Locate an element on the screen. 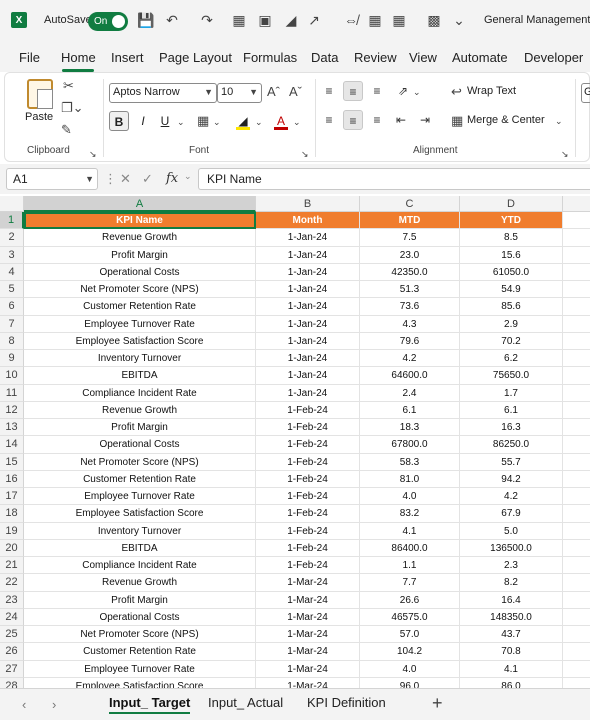 Image resolution: width=590 pixels, height=720 pixels. row-header: 25 is located at coordinates (12, 635).